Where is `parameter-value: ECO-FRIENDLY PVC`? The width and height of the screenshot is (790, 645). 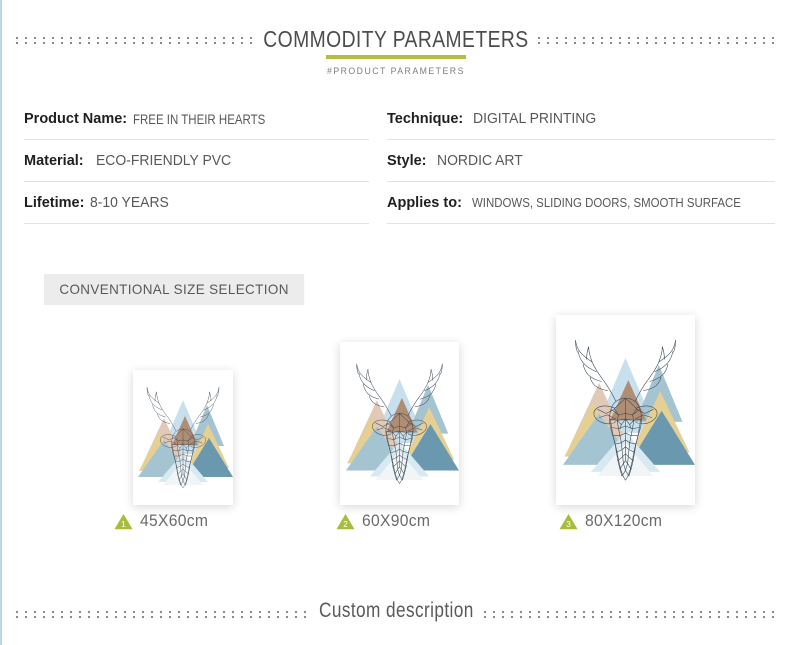
parameter-value: ECO-FRIENDLY PVC is located at coordinates (163, 160).